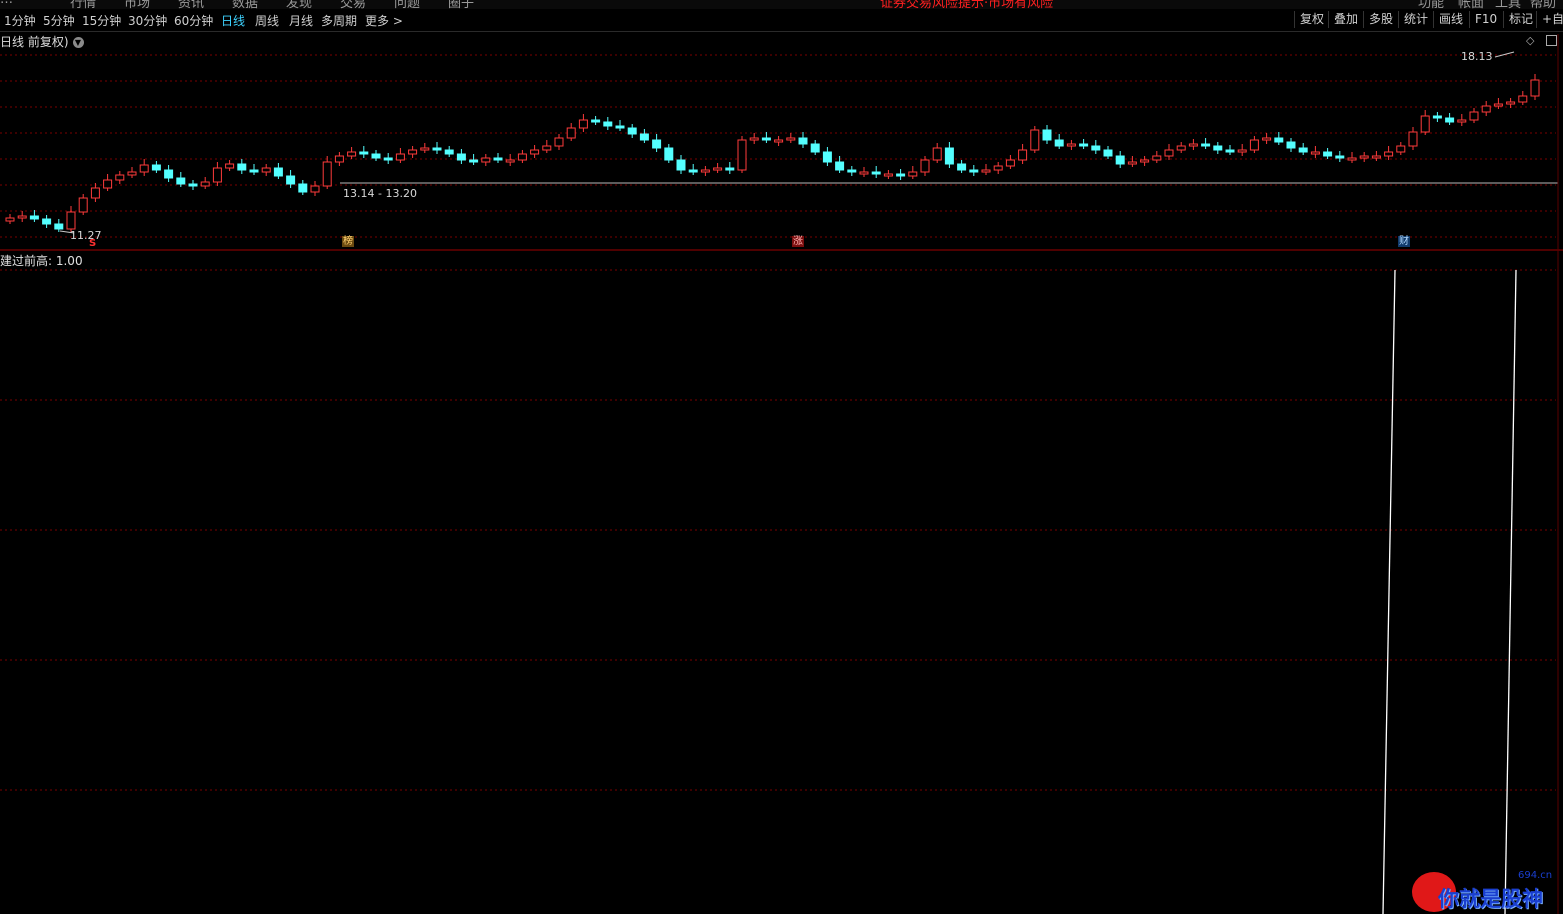  Describe the element at coordinates (92, 243) in the screenshot. I see `marker-s: S` at that location.